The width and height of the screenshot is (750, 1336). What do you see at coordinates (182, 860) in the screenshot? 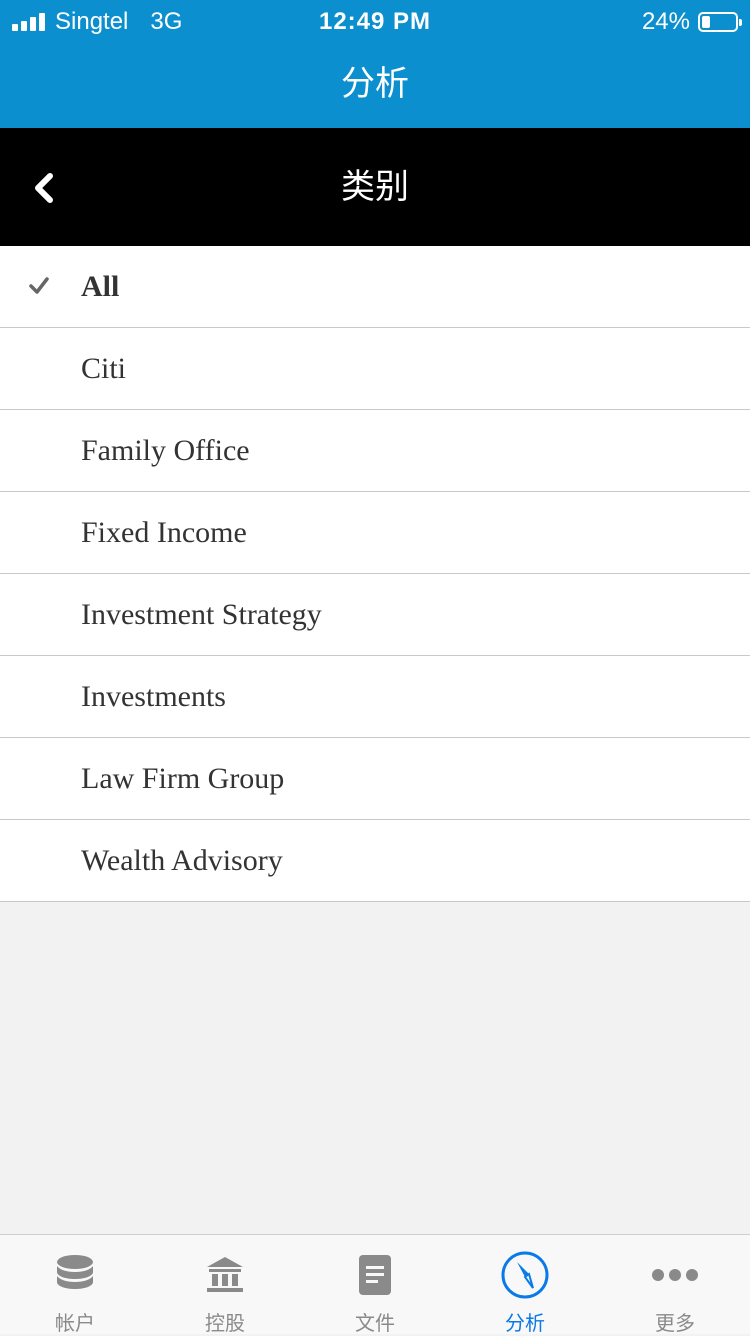
I see `category-label: Wealth Advisory` at bounding box center [182, 860].